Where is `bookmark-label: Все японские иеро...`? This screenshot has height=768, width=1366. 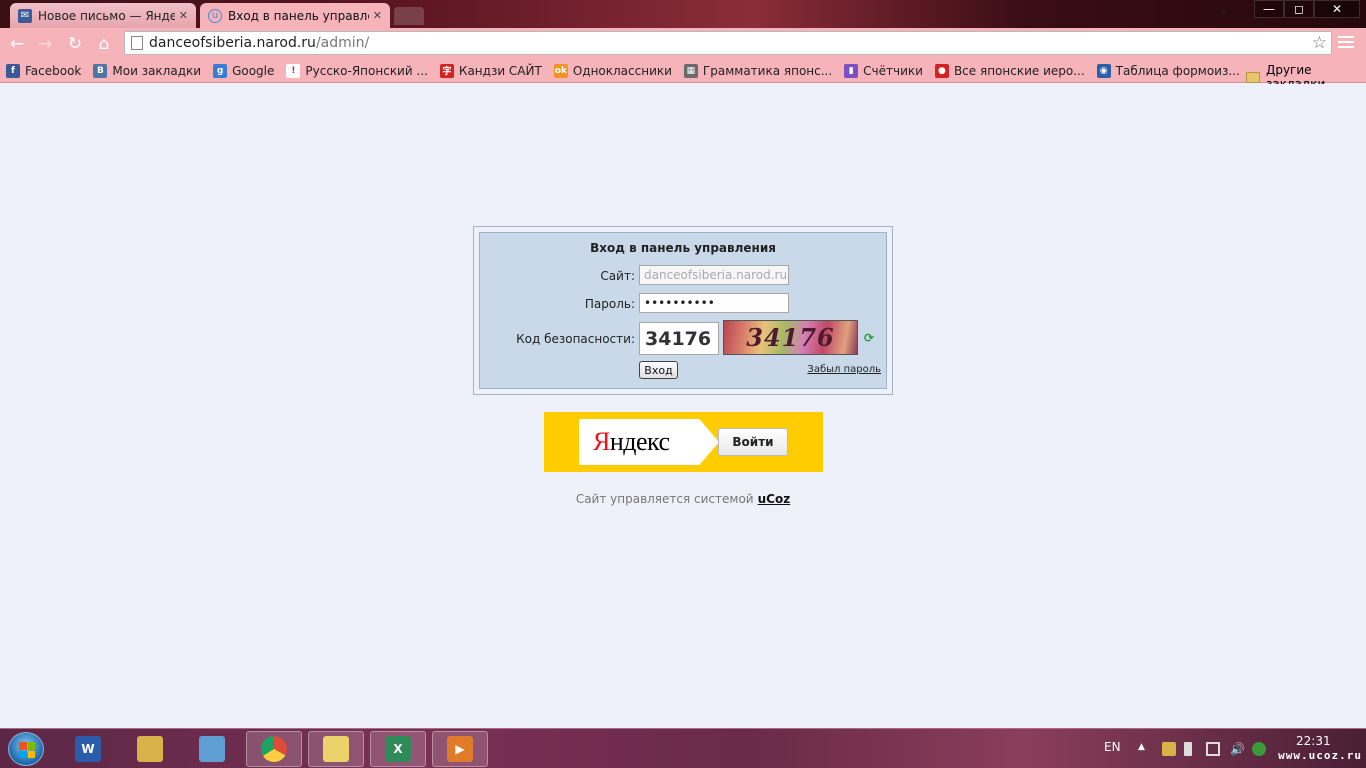 bookmark-label: Все японские иеро... is located at coordinates (1019, 70).